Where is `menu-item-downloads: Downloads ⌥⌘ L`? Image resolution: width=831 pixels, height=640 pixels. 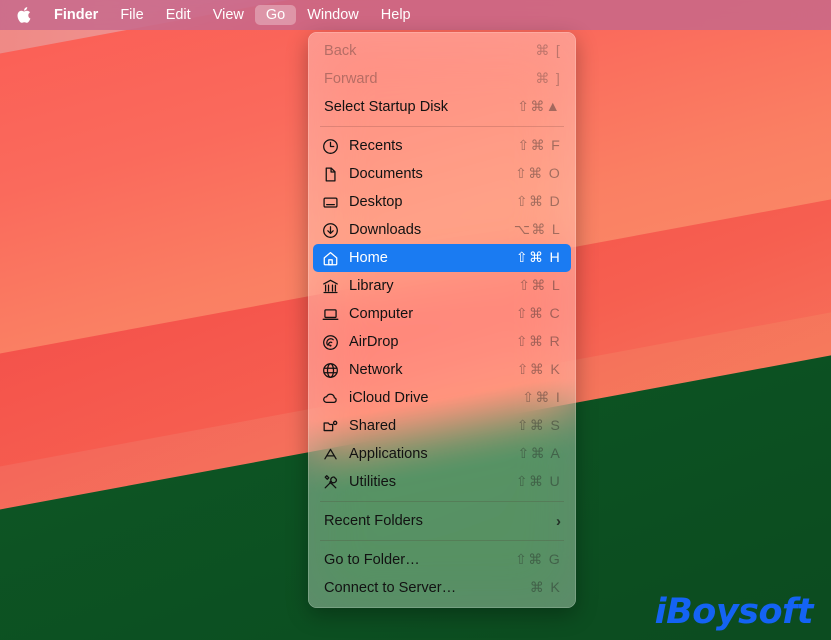
menu-item-downloads: Downloads ⌥⌘ L is located at coordinates (442, 230).